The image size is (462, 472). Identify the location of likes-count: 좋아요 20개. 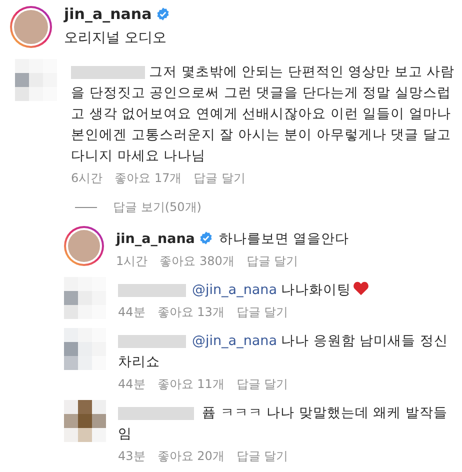
(190, 456).